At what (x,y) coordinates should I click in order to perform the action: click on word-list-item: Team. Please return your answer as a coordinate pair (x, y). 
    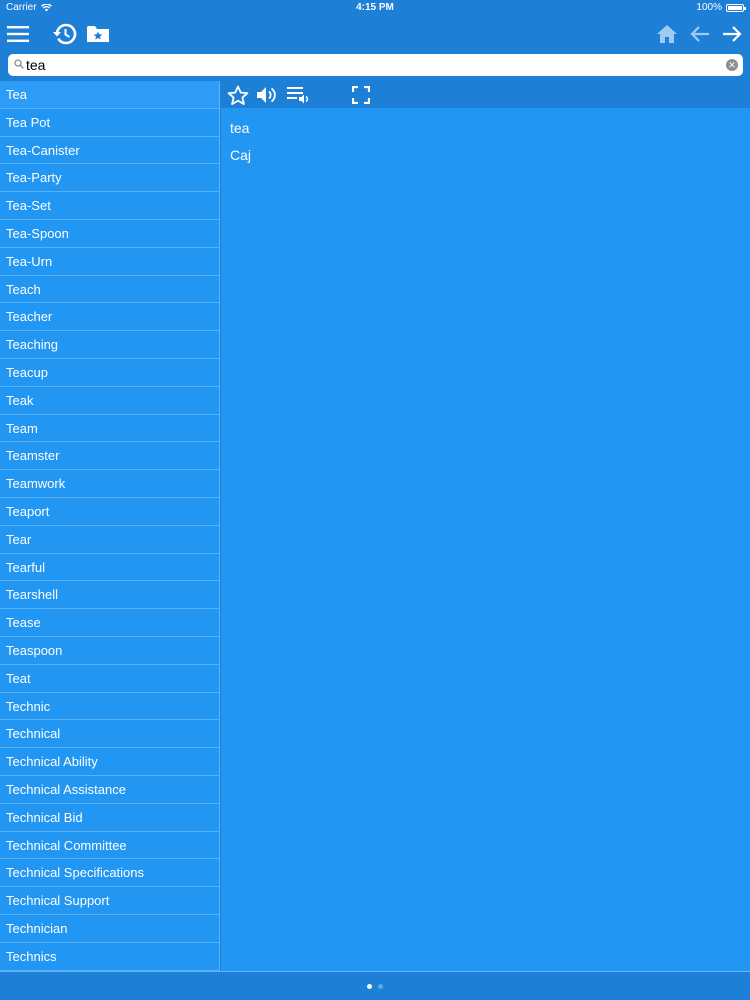
    Looking at the image, I should click on (109, 429).